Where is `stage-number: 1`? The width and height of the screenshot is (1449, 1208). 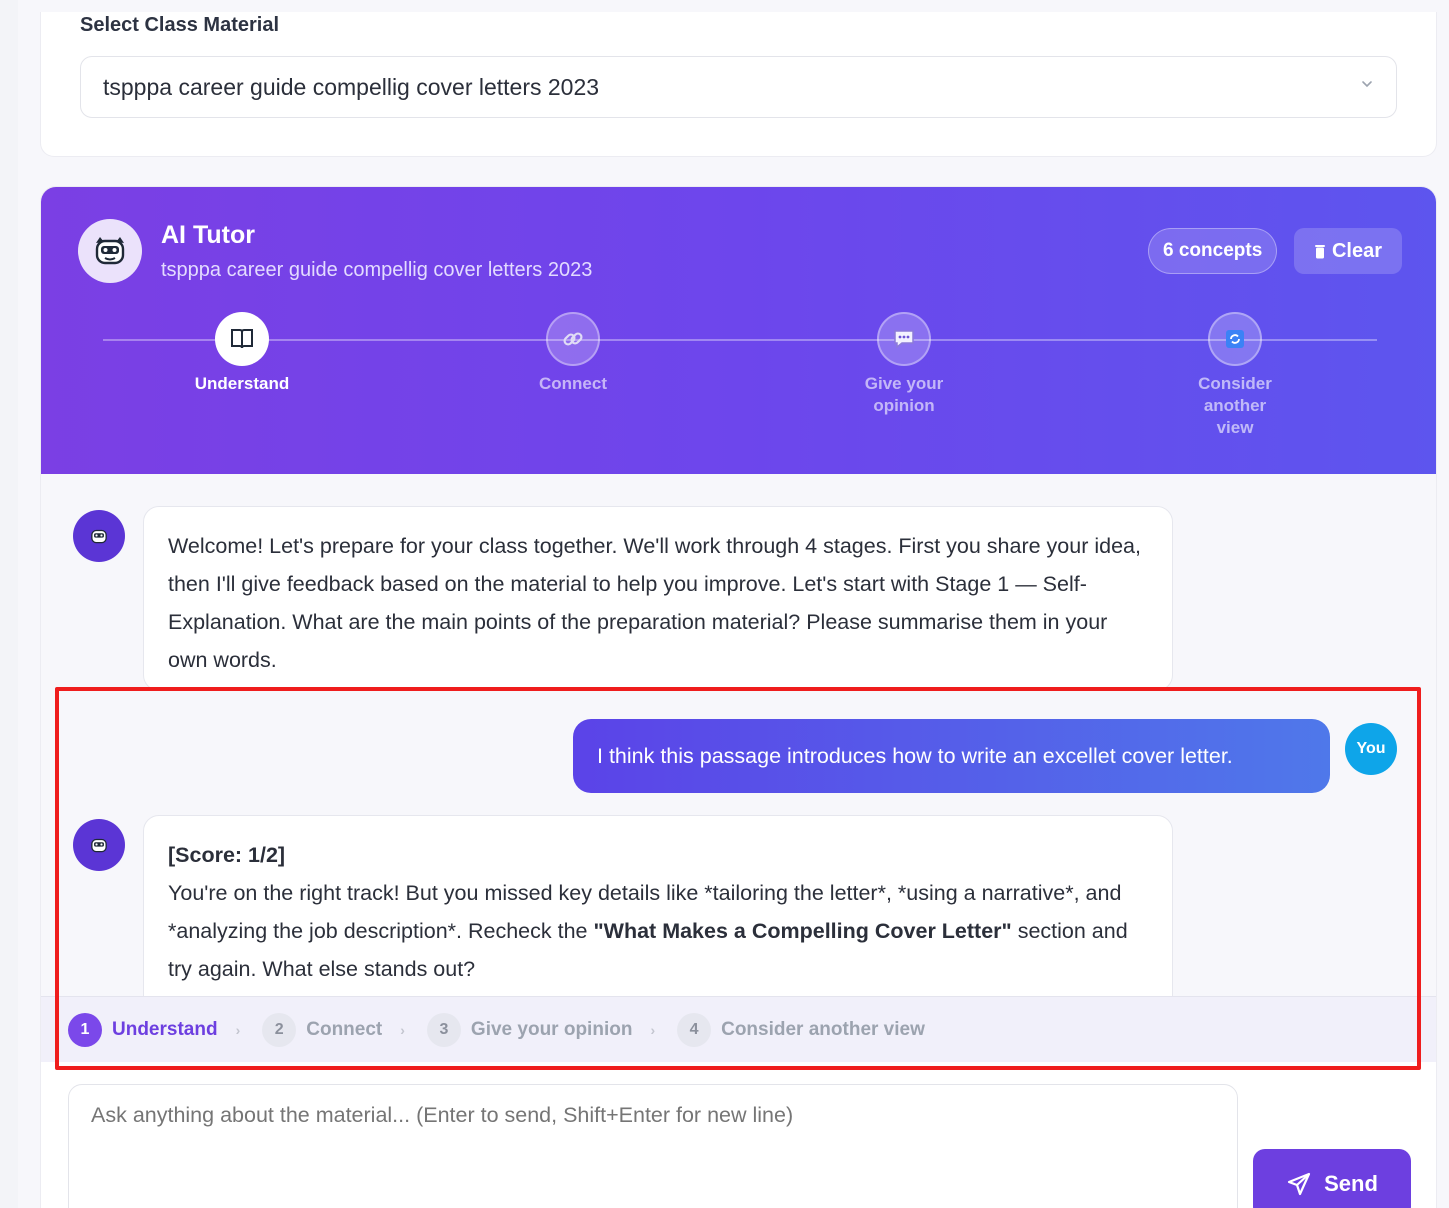 stage-number: 1 is located at coordinates (85, 1029).